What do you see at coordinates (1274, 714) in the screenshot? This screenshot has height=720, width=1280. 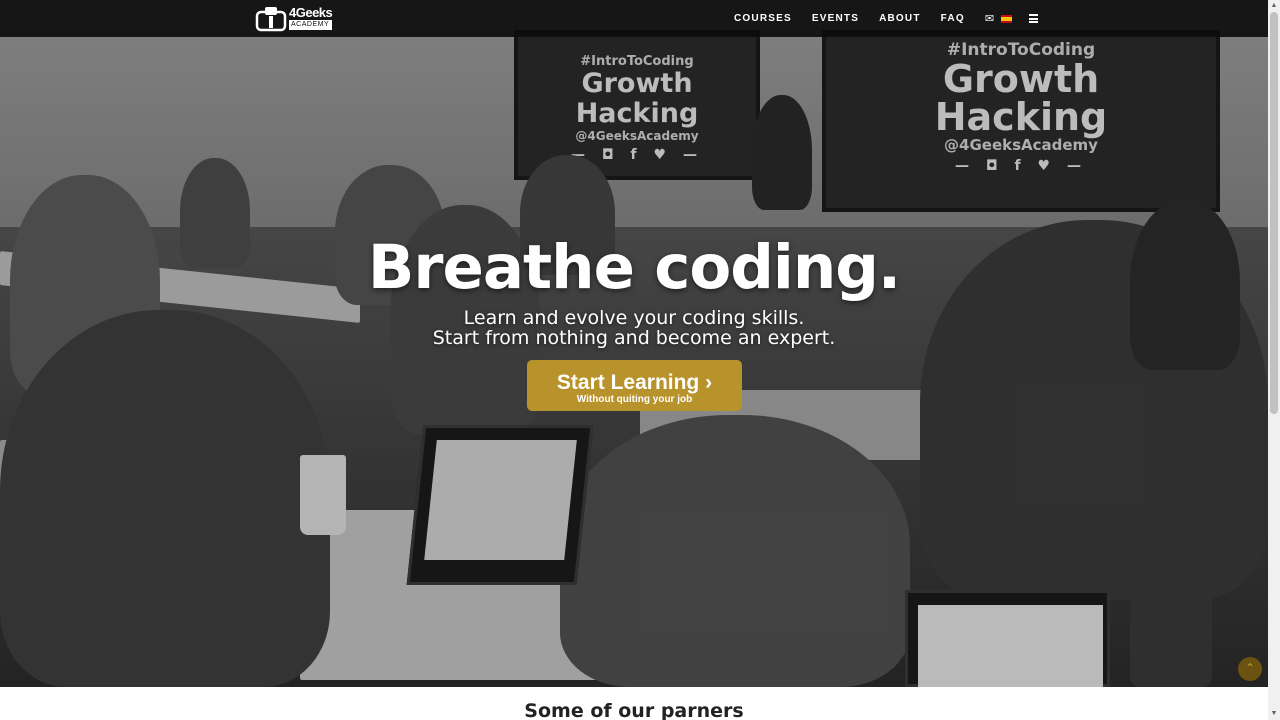 I see `scroll-down-arrow-icon: ▼` at bounding box center [1274, 714].